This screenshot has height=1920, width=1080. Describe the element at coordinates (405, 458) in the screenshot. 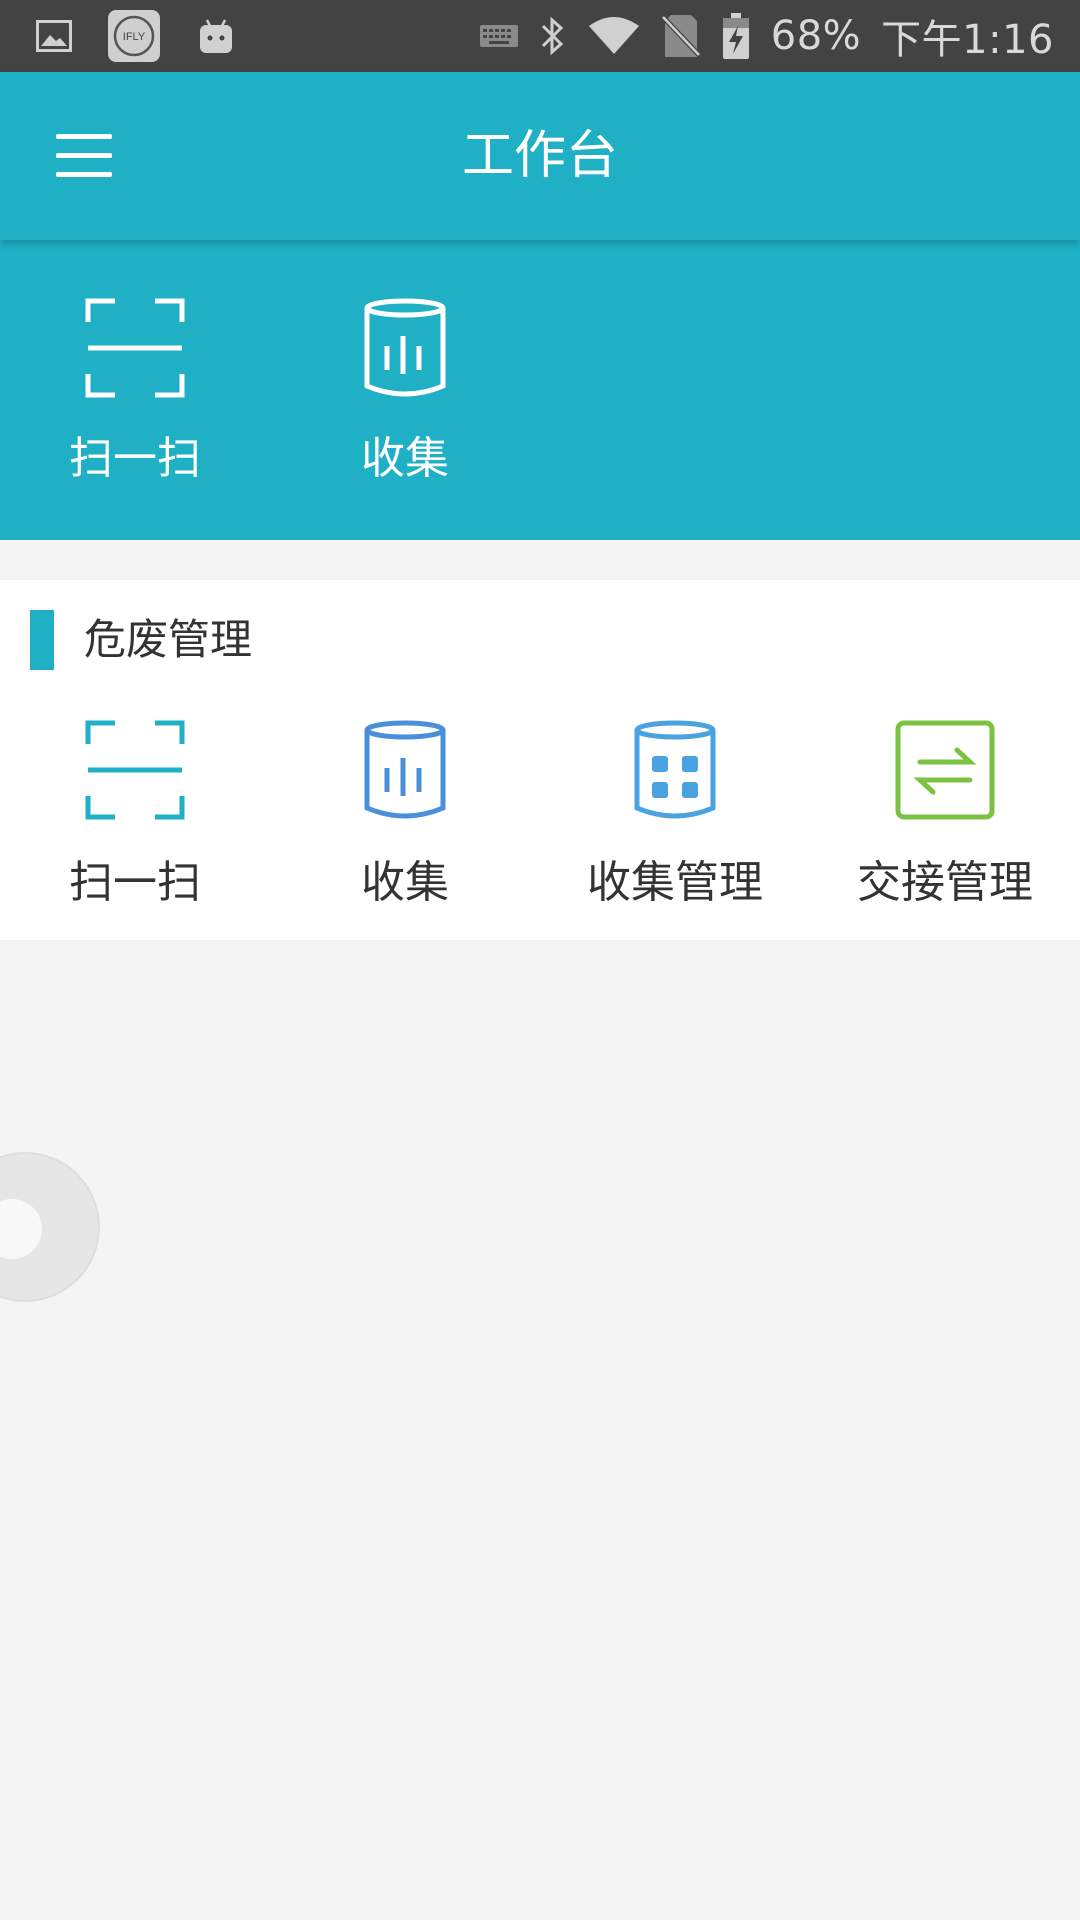

I see `header-collect-label: 收集` at that location.